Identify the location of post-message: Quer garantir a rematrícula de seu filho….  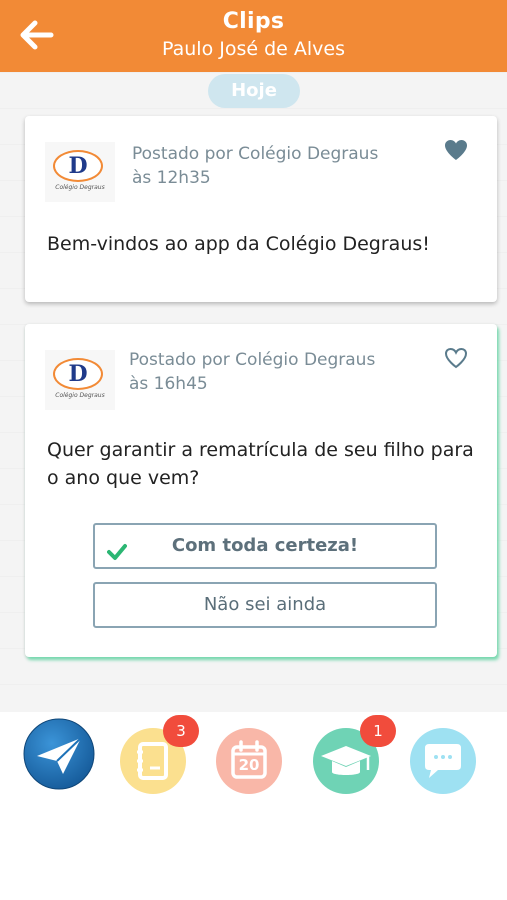
(260, 464).